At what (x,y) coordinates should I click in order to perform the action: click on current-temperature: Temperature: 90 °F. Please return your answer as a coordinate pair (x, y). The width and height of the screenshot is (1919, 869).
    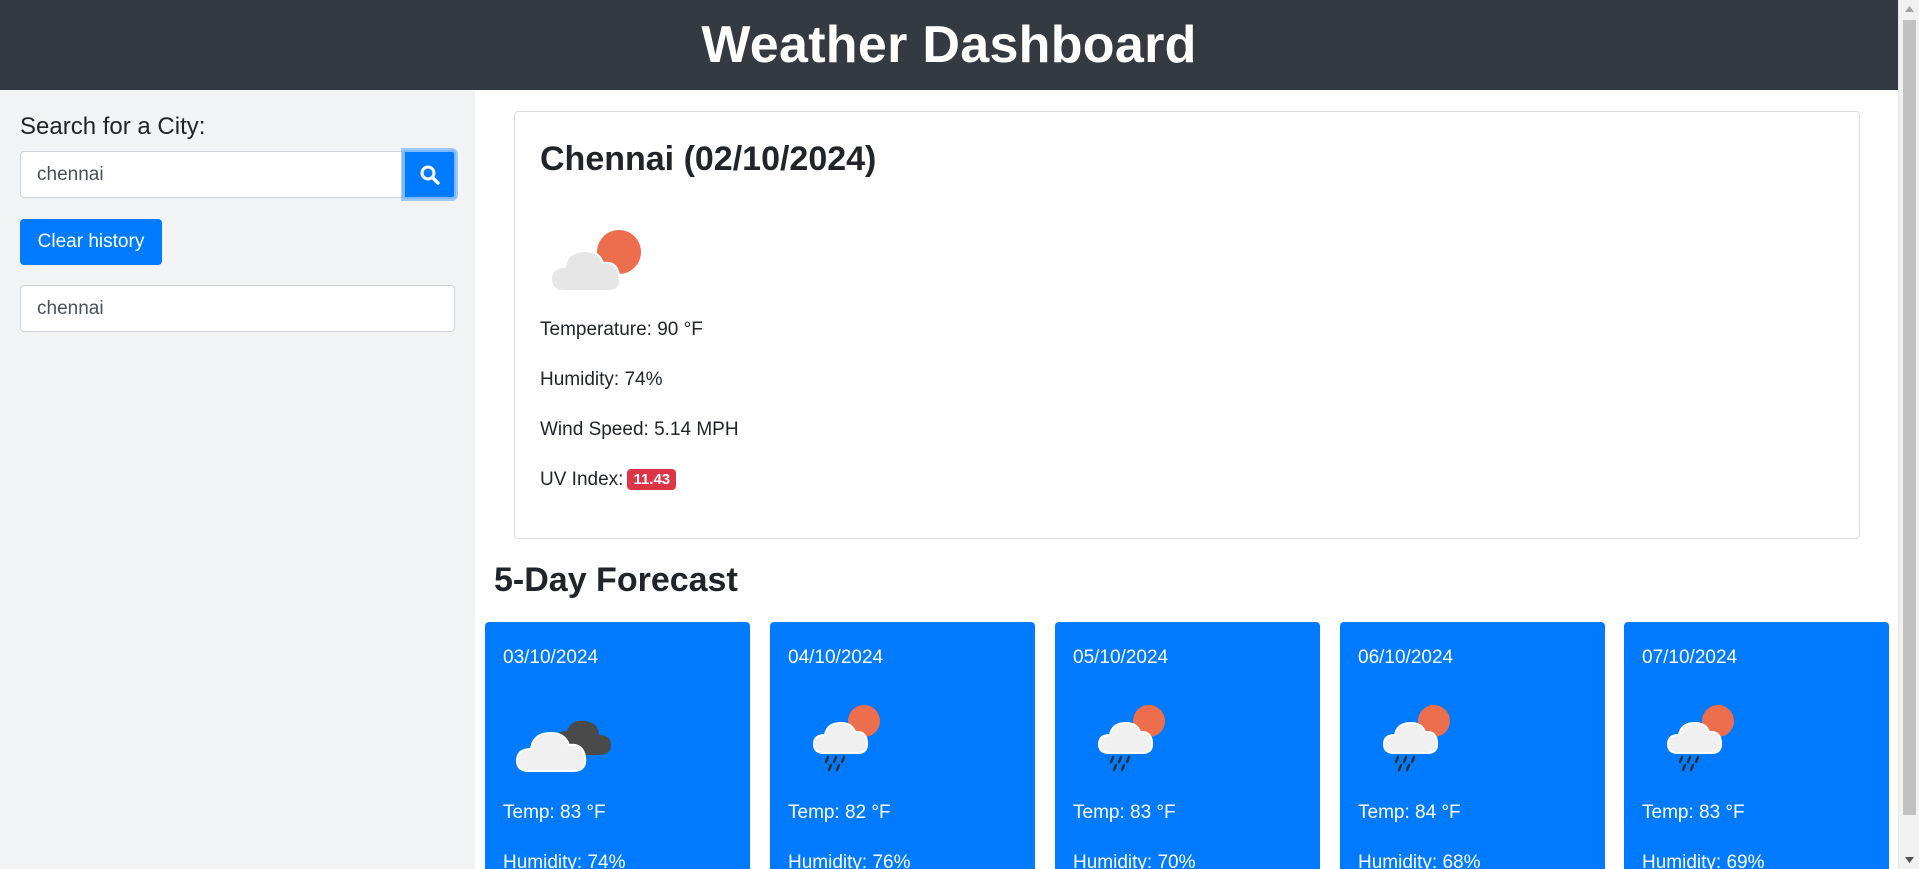
    Looking at the image, I should click on (621, 329).